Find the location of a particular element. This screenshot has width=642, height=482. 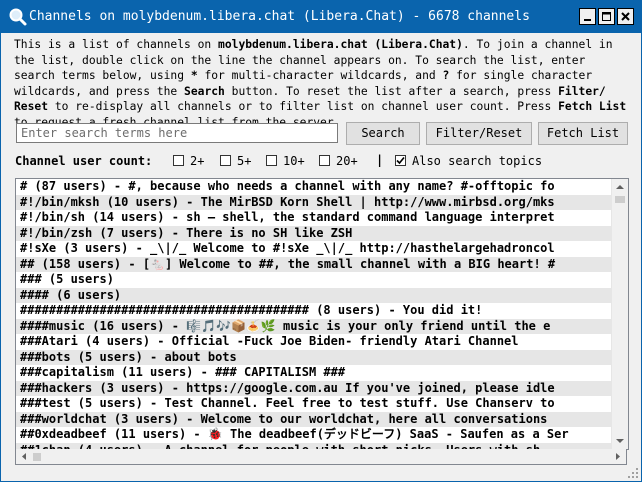

server-name: molybdenum.libera.chat (Libera.Chat) is located at coordinates (340, 44).